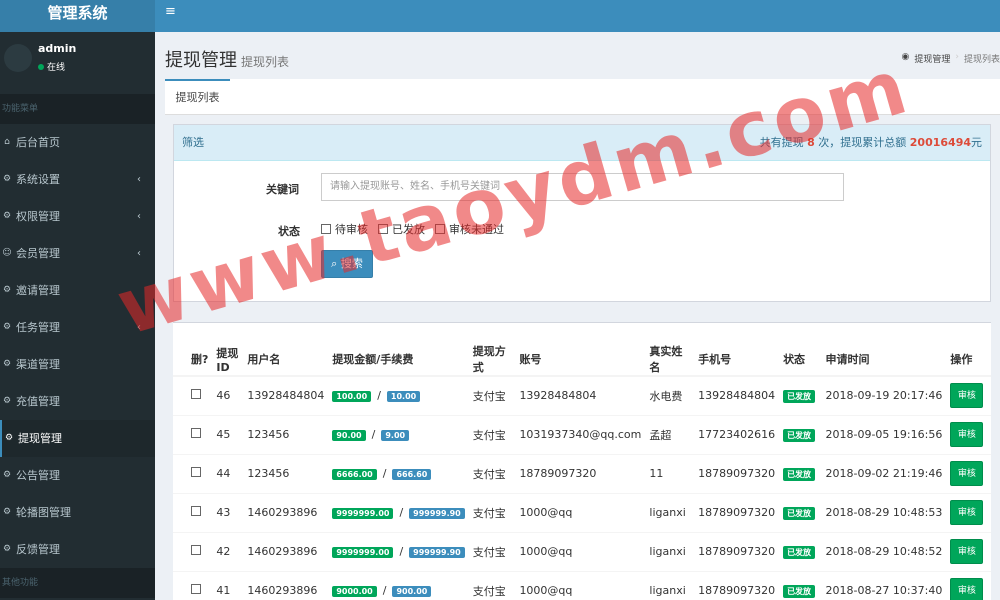 The image size is (1000, 600). I want to click on sidebar-item-2: ⚙ 权限管理 ‹, so click(77, 216).